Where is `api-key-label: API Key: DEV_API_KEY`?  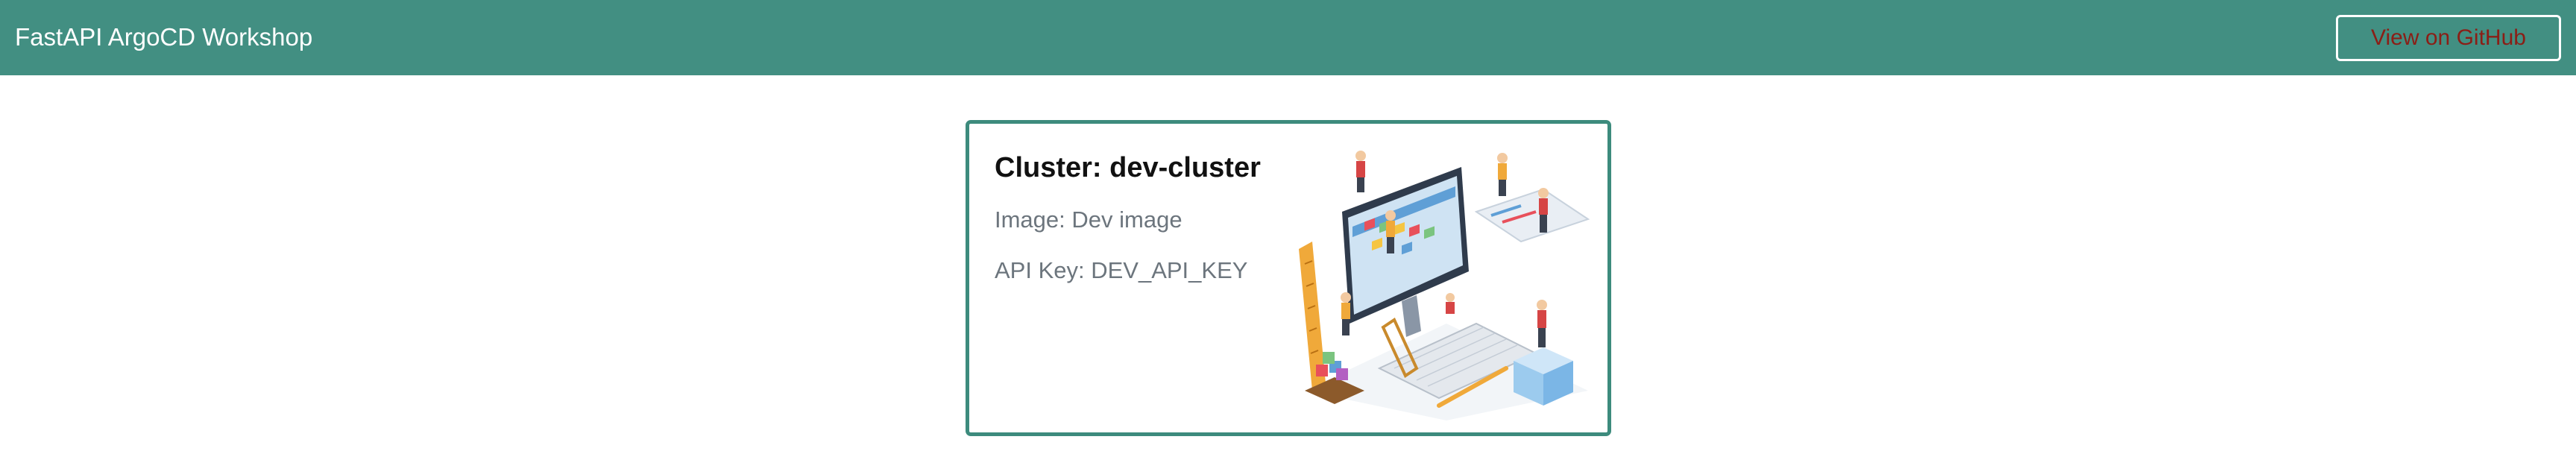
api-key-label: API Key: DEV_API_KEY is located at coordinates (1121, 270).